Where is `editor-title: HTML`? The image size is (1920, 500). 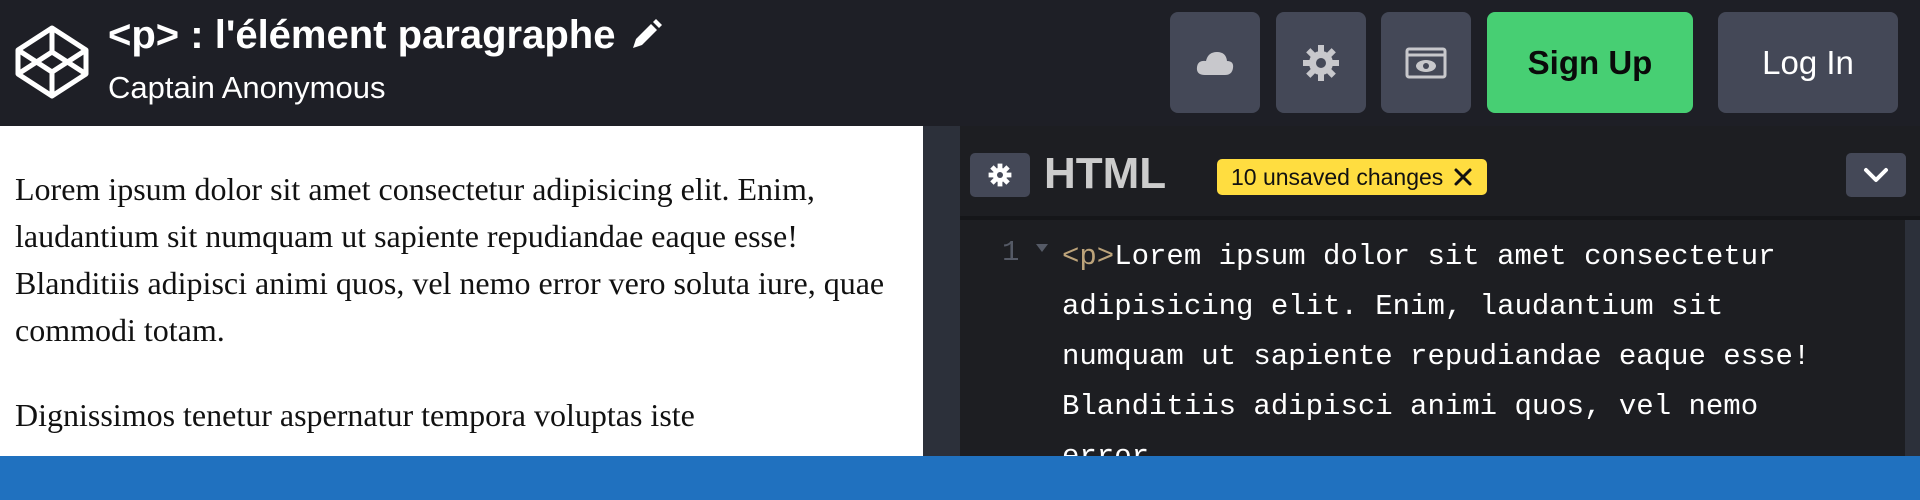 editor-title: HTML is located at coordinates (1105, 173).